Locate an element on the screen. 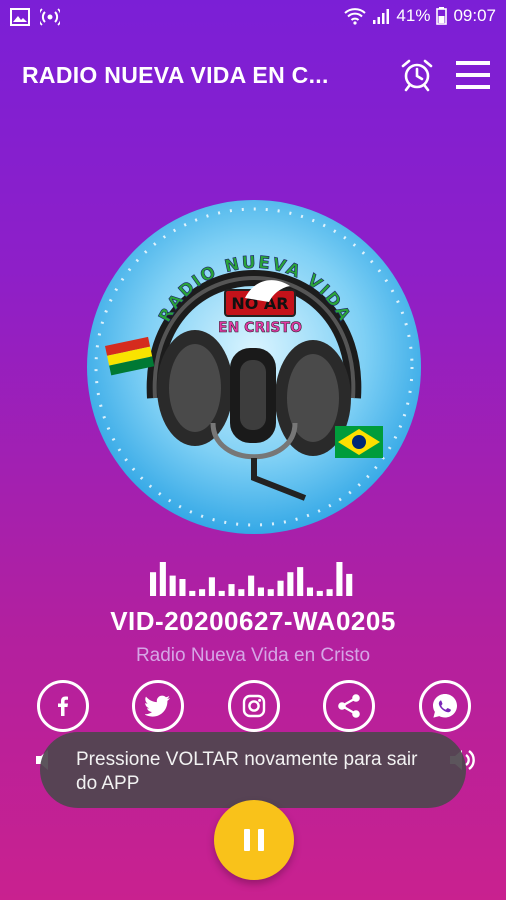 The height and width of the screenshot is (900, 506). clock: 09:07 is located at coordinates (474, 15).